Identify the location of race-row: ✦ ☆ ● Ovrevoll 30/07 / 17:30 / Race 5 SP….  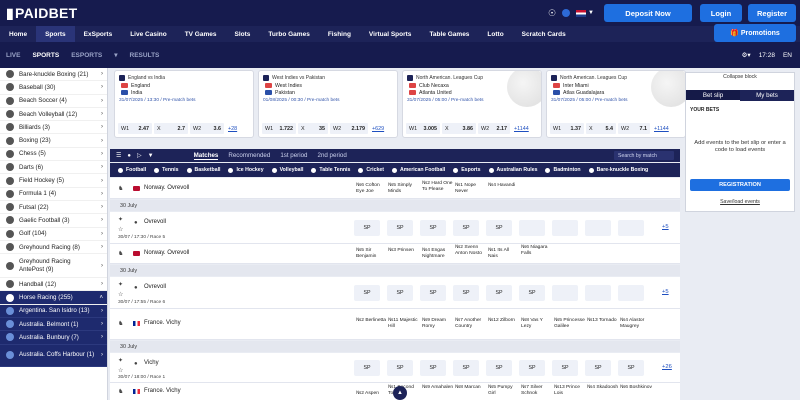
(395, 228).